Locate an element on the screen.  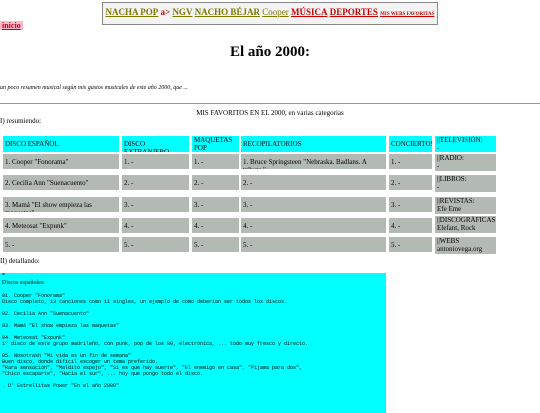
discos-heading: Discos españoles: is located at coordinates (23, 283).